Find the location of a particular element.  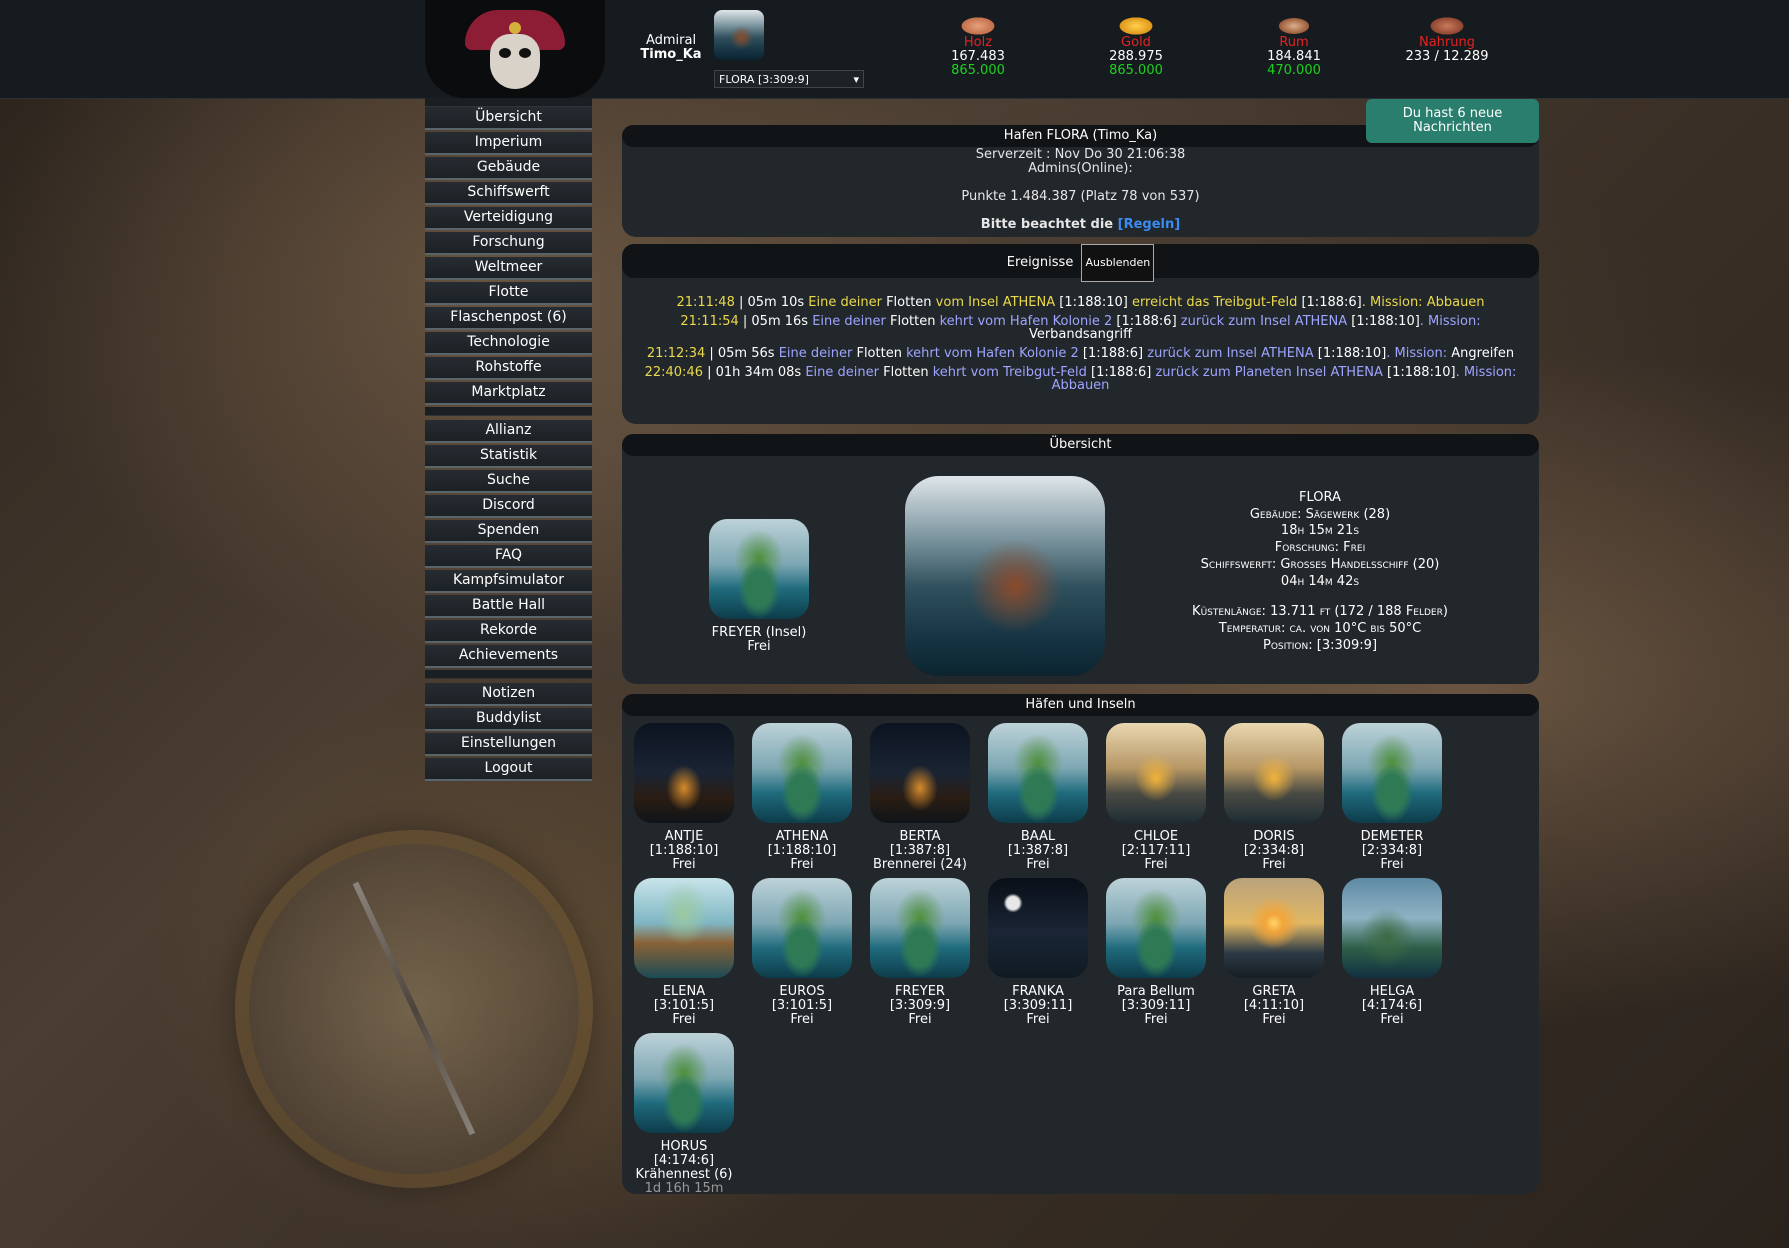

island-tile: EUROS [3:101:5] Frei is located at coordinates (802, 952).